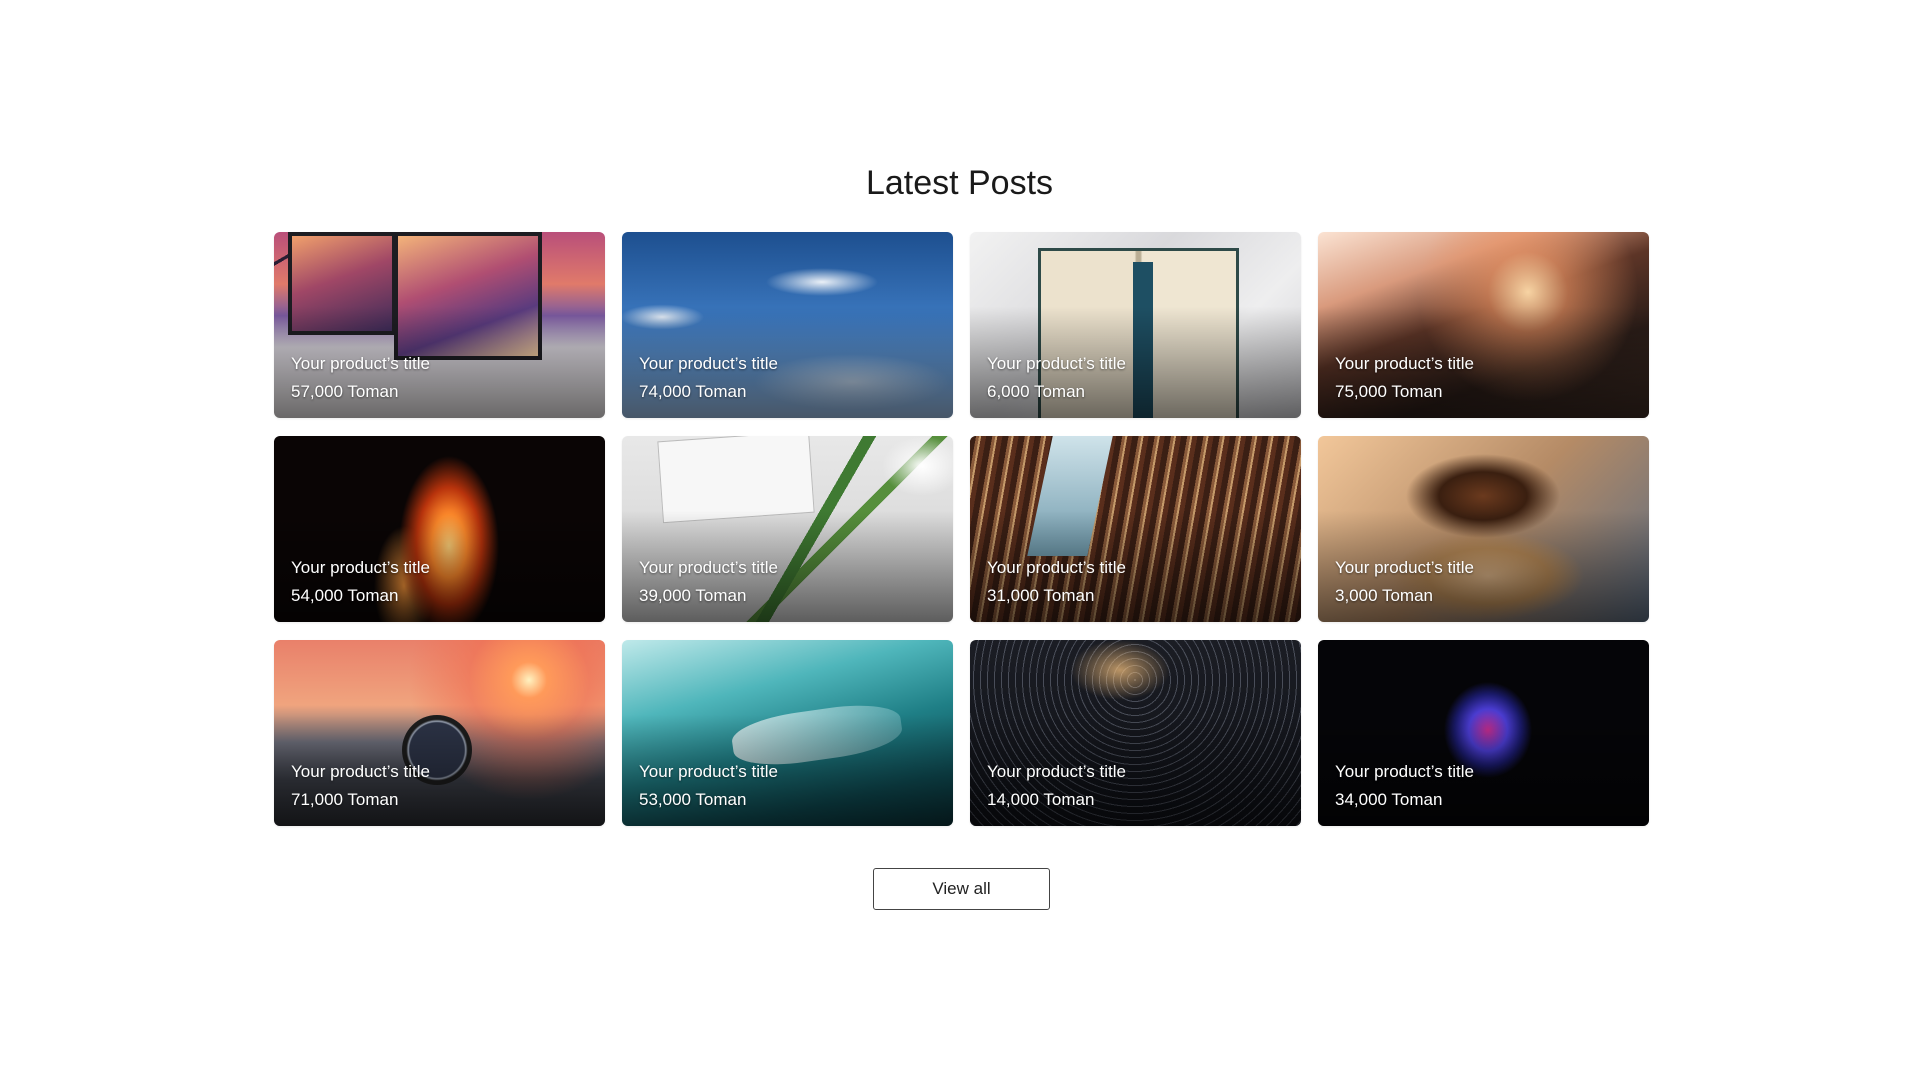 The width and height of the screenshot is (1919, 1080). I want to click on post-price: 31,000 Toman, so click(1041, 595).